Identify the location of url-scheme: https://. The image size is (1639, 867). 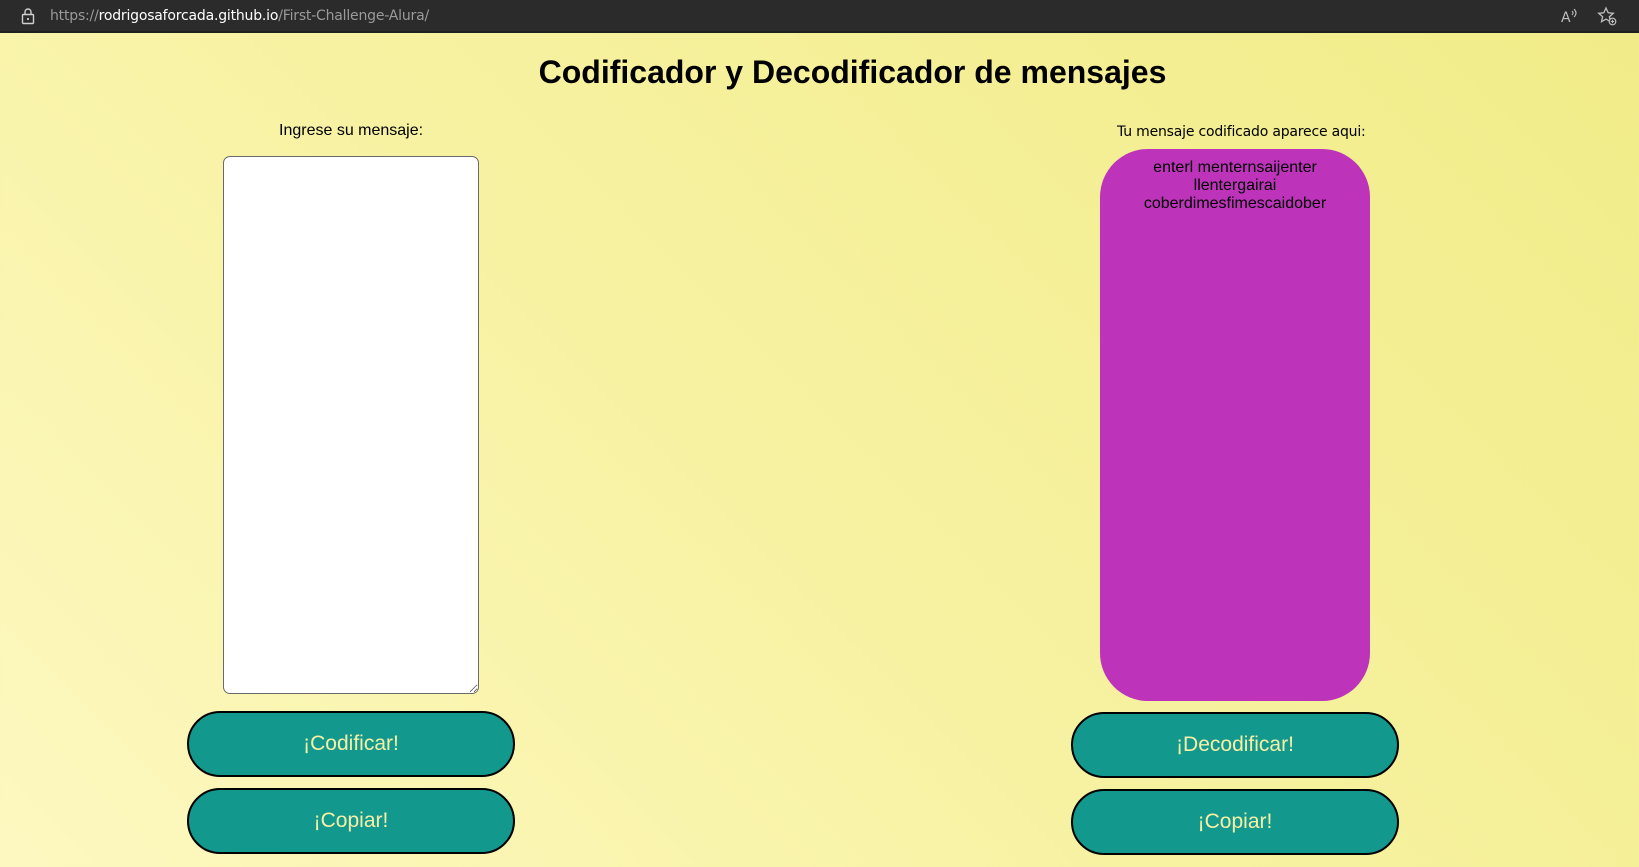
(74, 16).